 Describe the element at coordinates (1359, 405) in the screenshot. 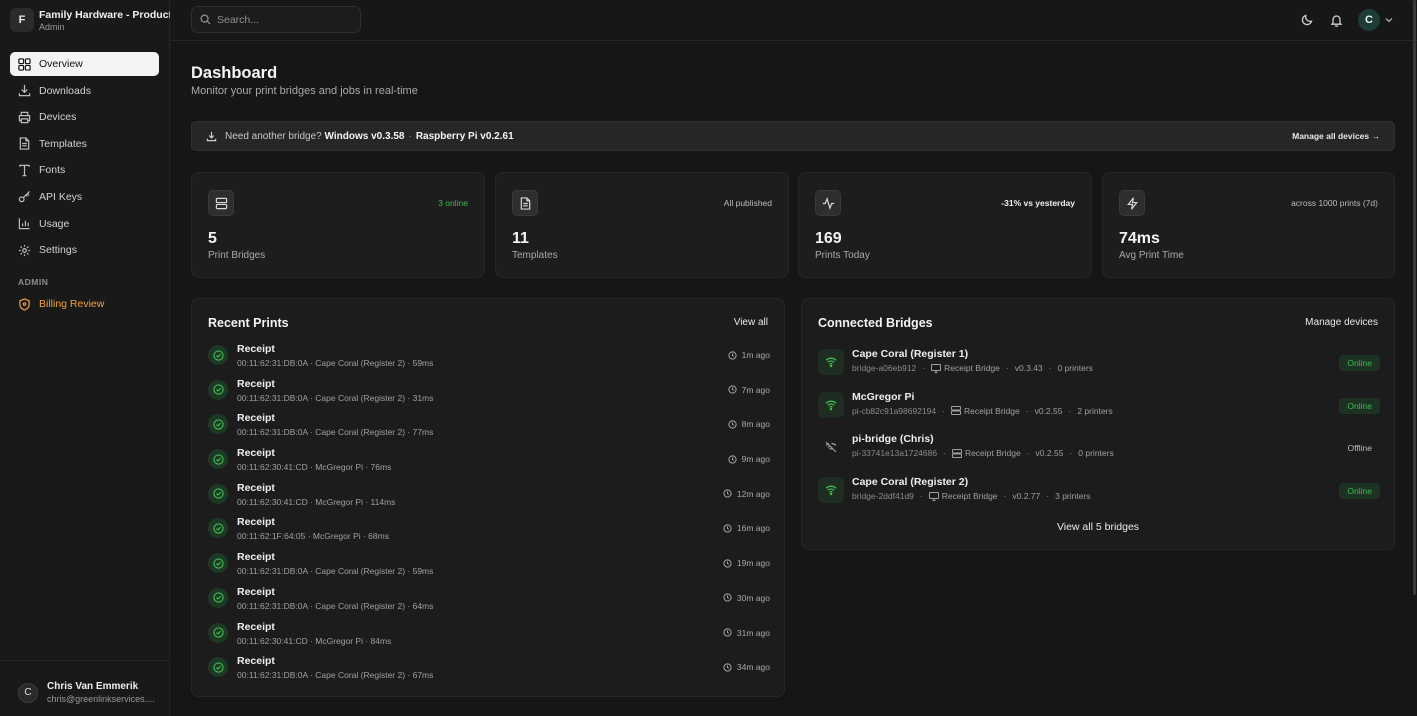

I see `status-badge: Online` at that location.